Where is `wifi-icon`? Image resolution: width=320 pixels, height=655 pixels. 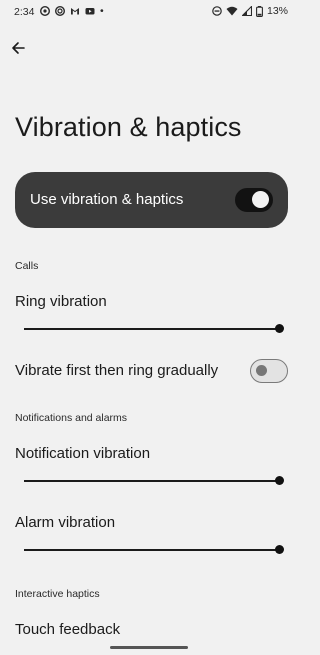
wifi-icon is located at coordinates (232, 11).